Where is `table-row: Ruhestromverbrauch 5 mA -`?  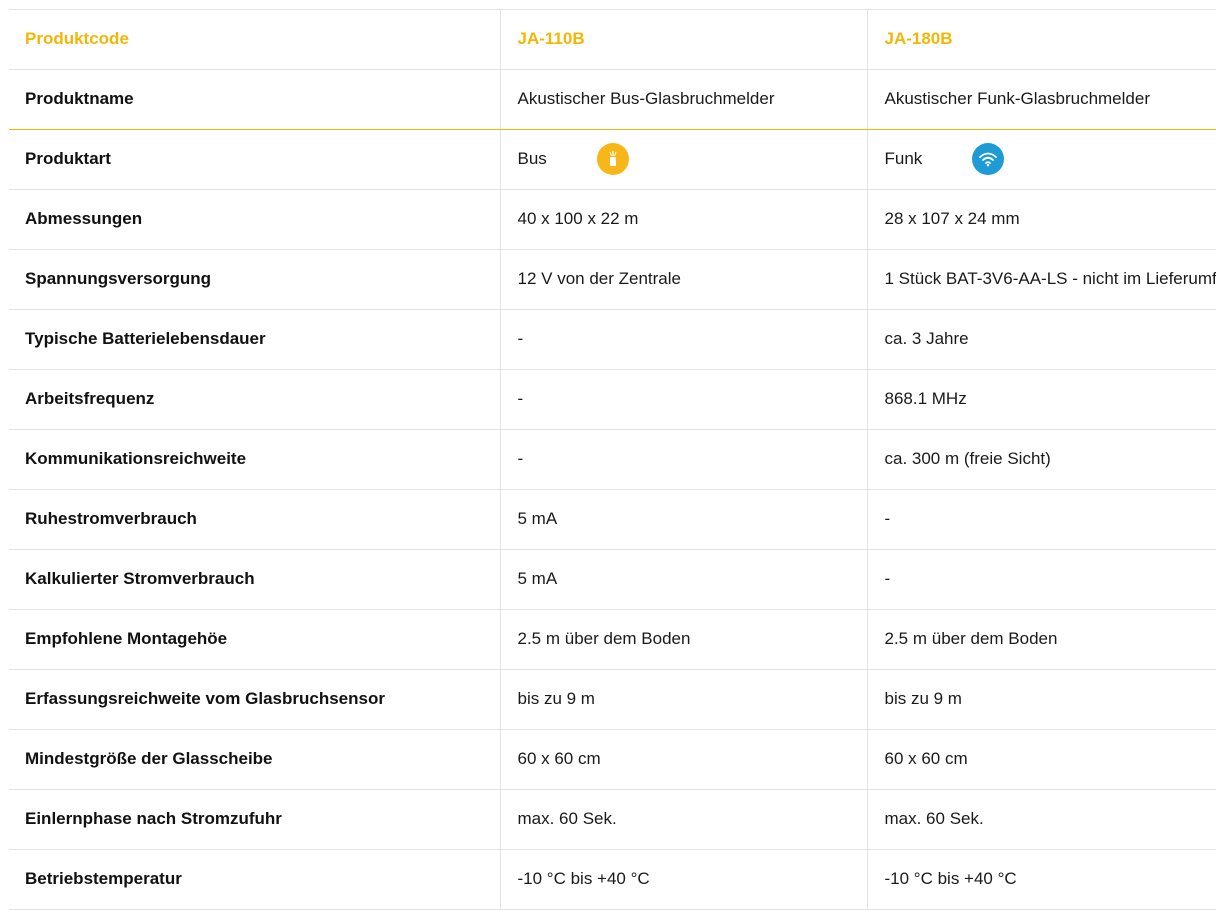 table-row: Ruhestromverbrauch 5 mA - is located at coordinates (612, 519).